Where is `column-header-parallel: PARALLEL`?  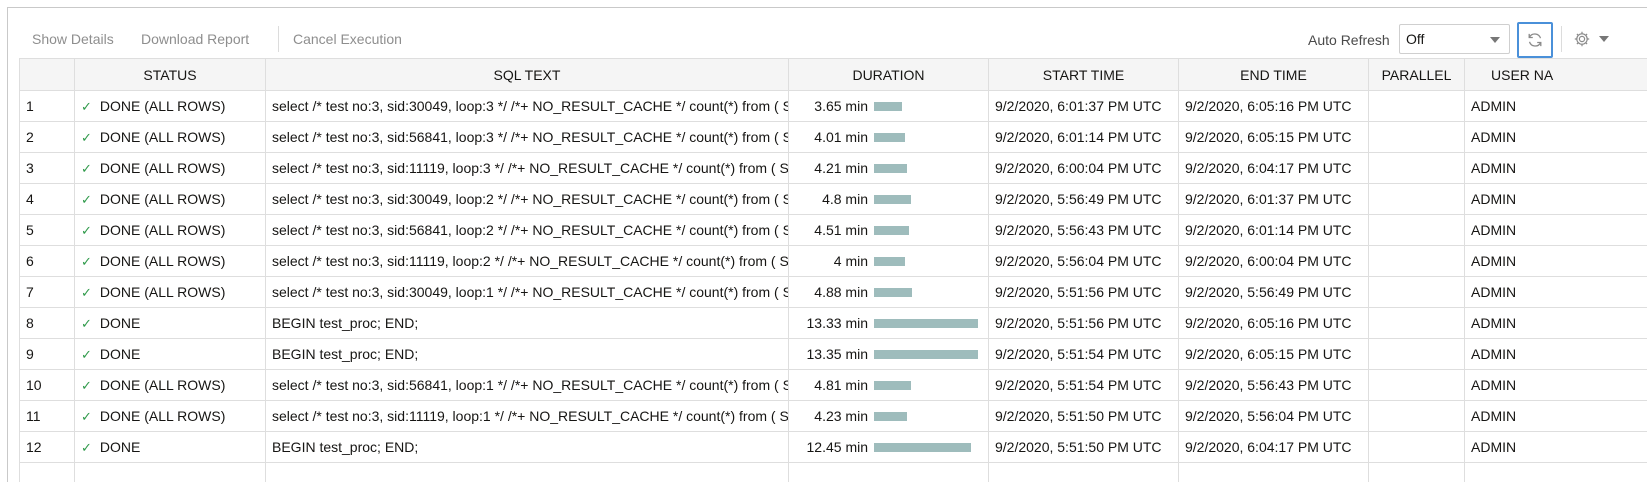
column-header-parallel: PARALLEL is located at coordinates (1417, 75).